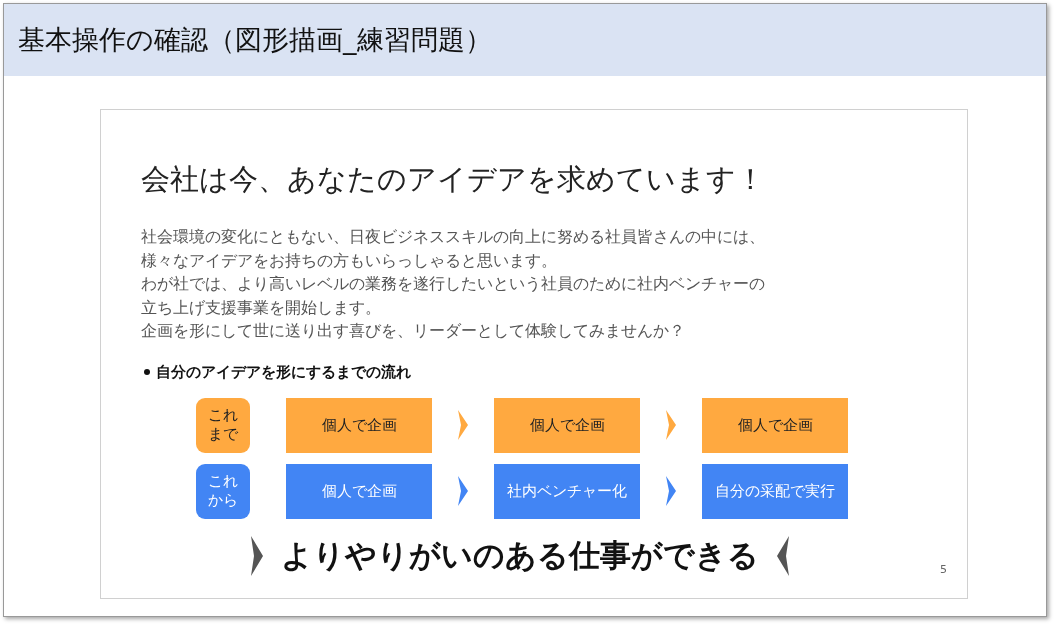 The height and width of the screenshot is (624, 1054). What do you see at coordinates (453, 237) in the screenshot?
I see `body-text-line: 社会環境の変化にともない、日夜ビジネススキルの向上に努める社員皆さんの中には、` at bounding box center [453, 237].